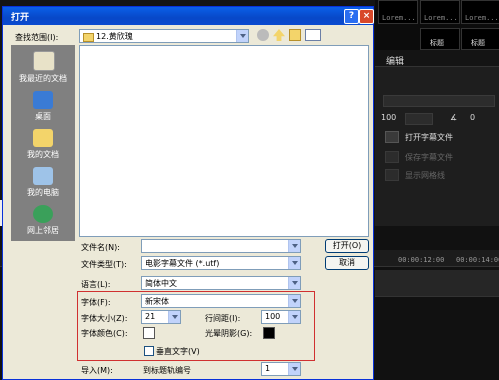 The width and height of the screenshot is (499, 380). Describe the element at coordinates (157, 301) in the screenshot. I see `font-value: 新宋体` at that location.